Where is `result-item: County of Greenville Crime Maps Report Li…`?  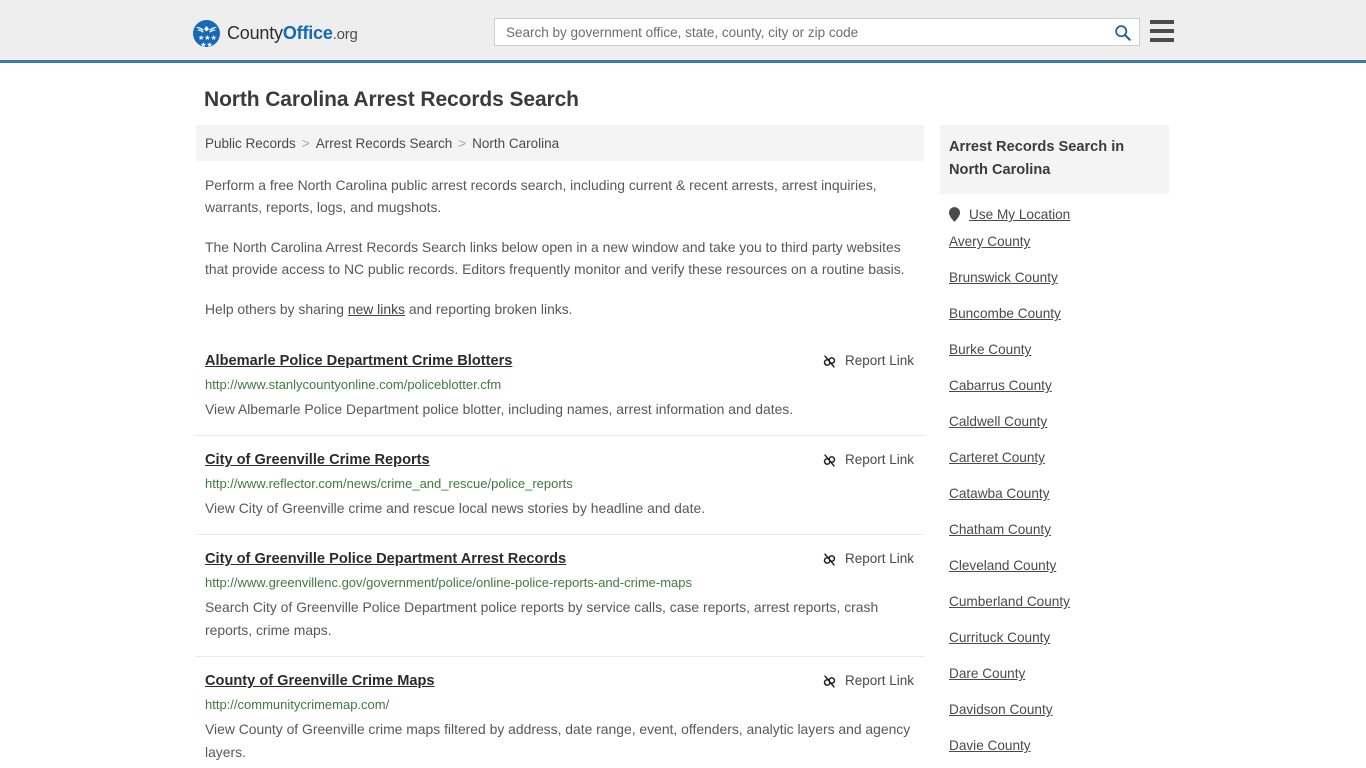 result-item: County of Greenville Crime Maps Report Li… is located at coordinates (560, 712).